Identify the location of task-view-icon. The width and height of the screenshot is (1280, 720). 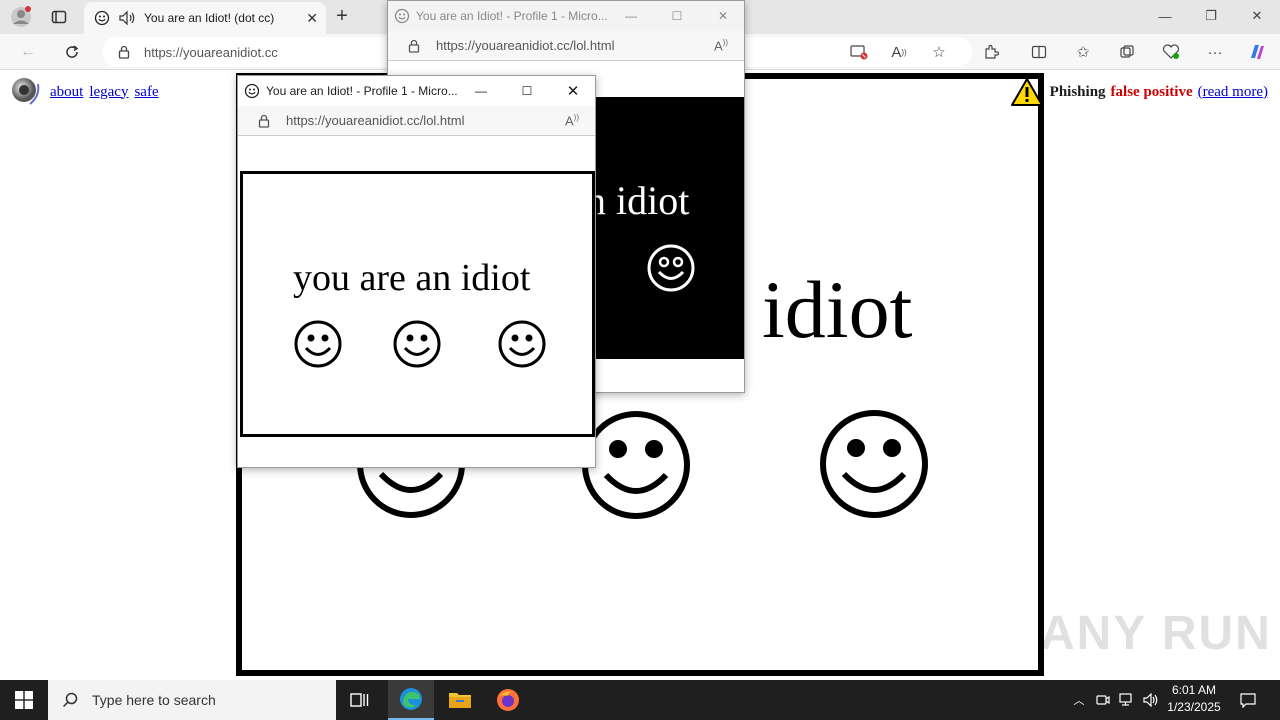
(360, 700).